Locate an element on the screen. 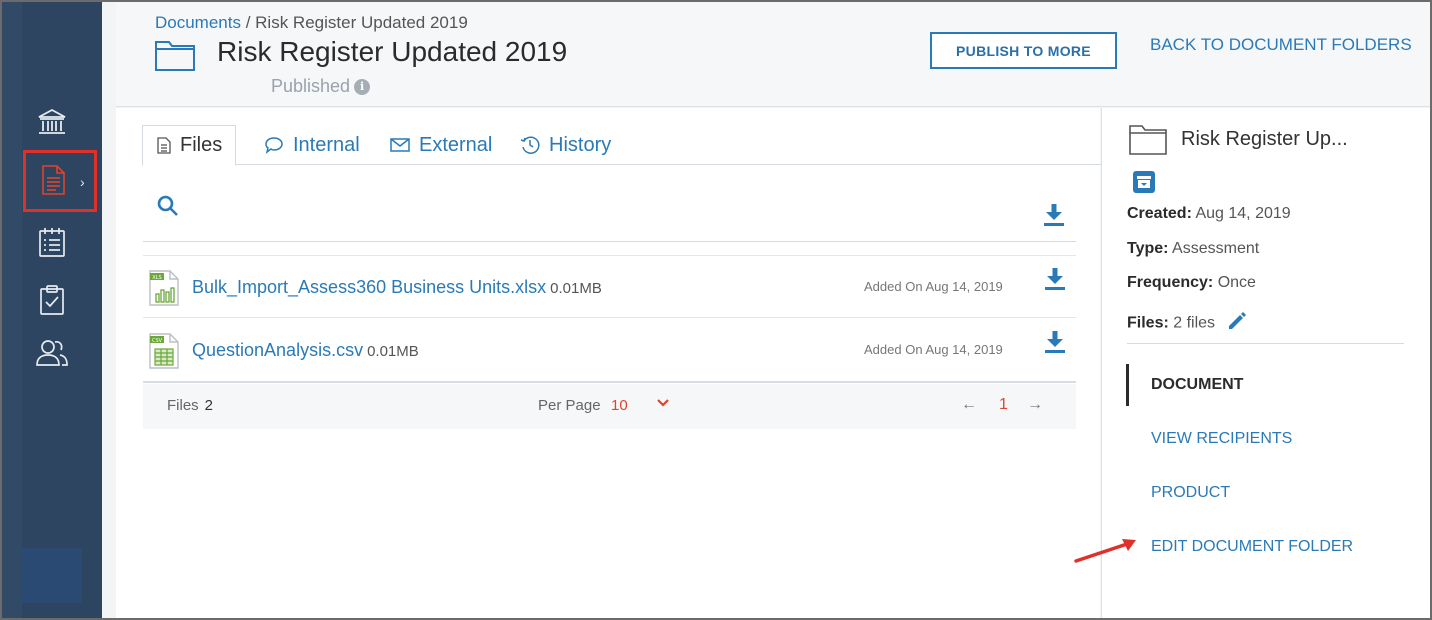 This screenshot has height=620, width=1432. xls-file-icon: XLS is located at coordinates (164, 290).